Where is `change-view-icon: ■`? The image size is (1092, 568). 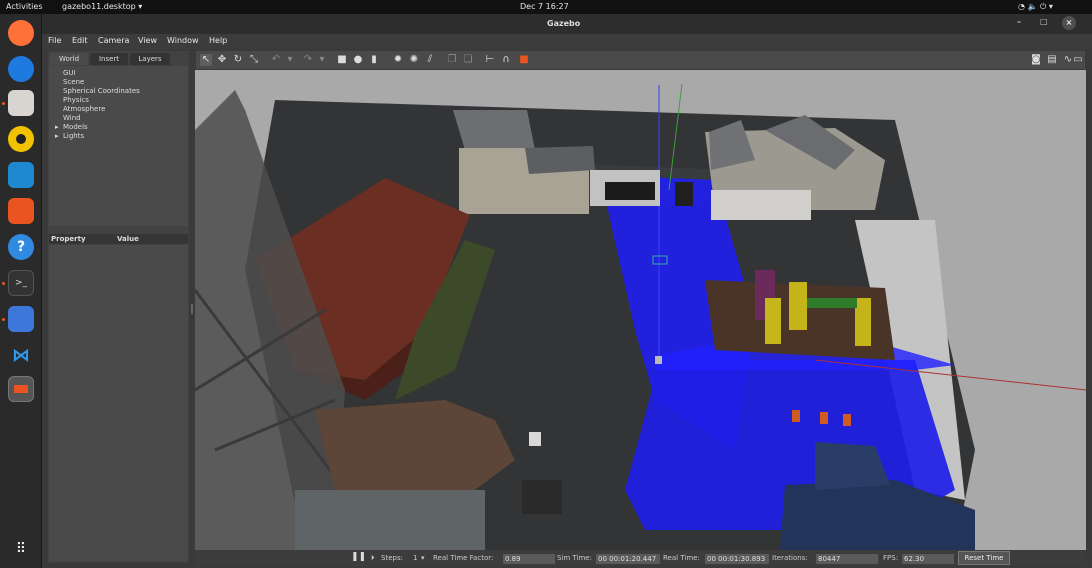
change-view-icon: ■ is located at coordinates (524, 60).